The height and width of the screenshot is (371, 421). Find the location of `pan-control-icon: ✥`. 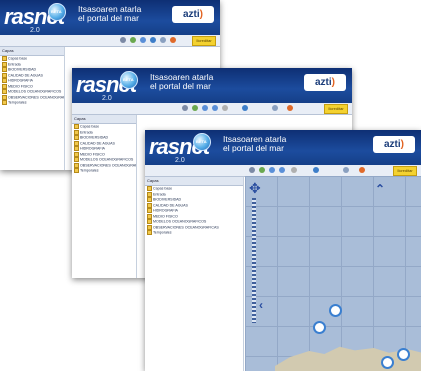

pan-control-icon: ✥ is located at coordinates (255, 188).